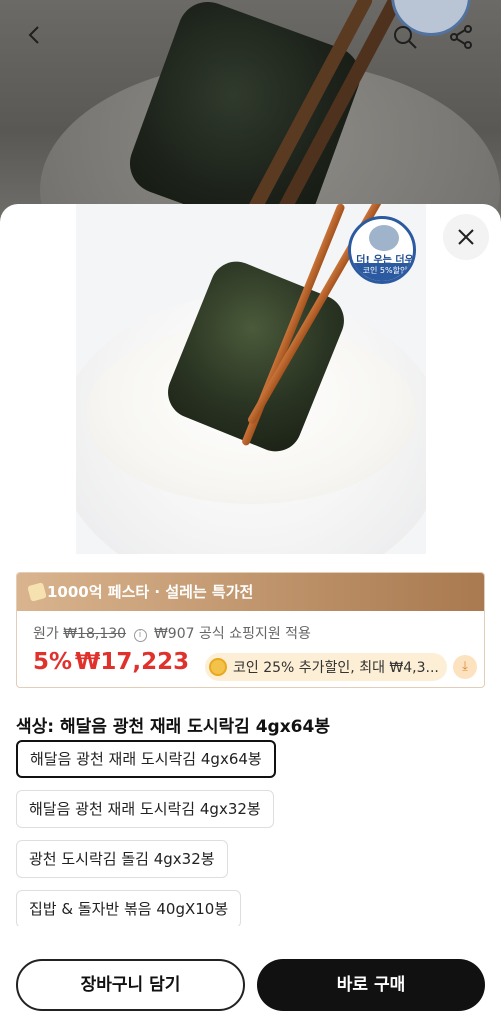 The image size is (501, 1024). Describe the element at coordinates (145, 809) in the screenshot. I see `option-item: 해달음 광천 재래 도시락김 4gx32봉` at that location.